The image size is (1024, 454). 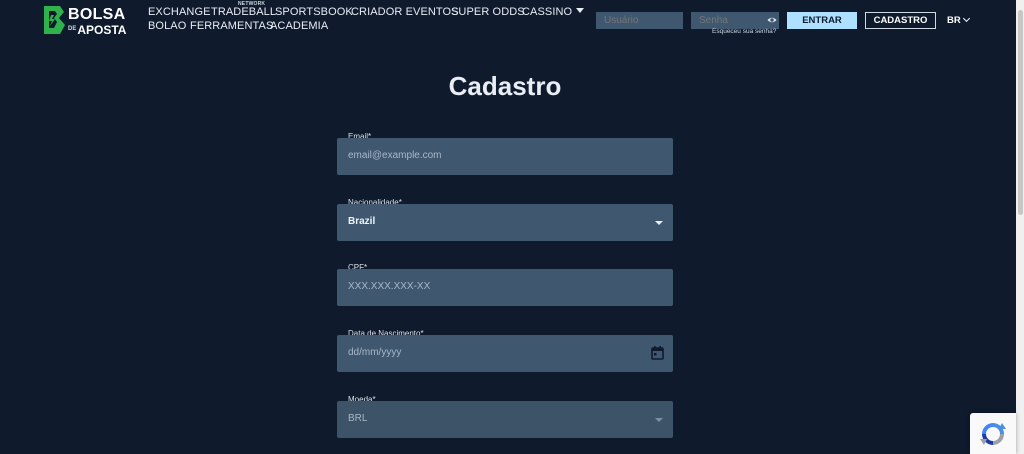 I want to click on cpf-field: XXX.XXX.XXX-XX, so click(x=505, y=287).